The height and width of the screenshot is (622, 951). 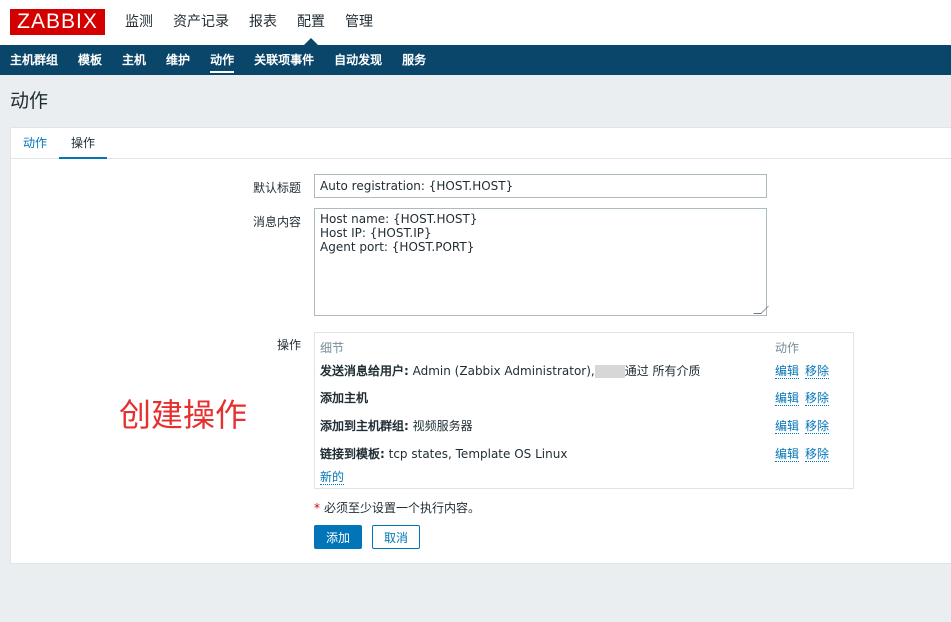 What do you see at coordinates (201, 22) in the screenshot?
I see `main-nav-inventory: 资产记录` at bounding box center [201, 22].